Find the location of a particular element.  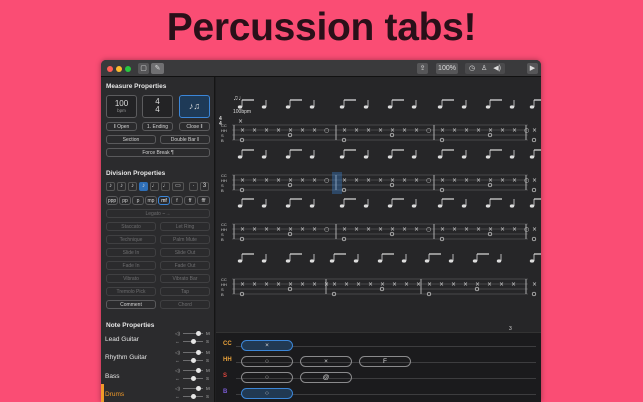

pad-note-b-1: ○ is located at coordinates (267, 393).